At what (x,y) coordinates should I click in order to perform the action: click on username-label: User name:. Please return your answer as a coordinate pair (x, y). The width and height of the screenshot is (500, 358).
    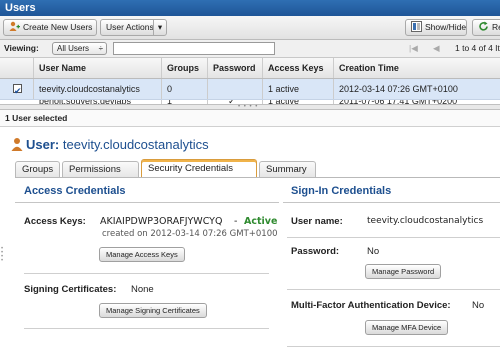
    Looking at the image, I should click on (317, 221).